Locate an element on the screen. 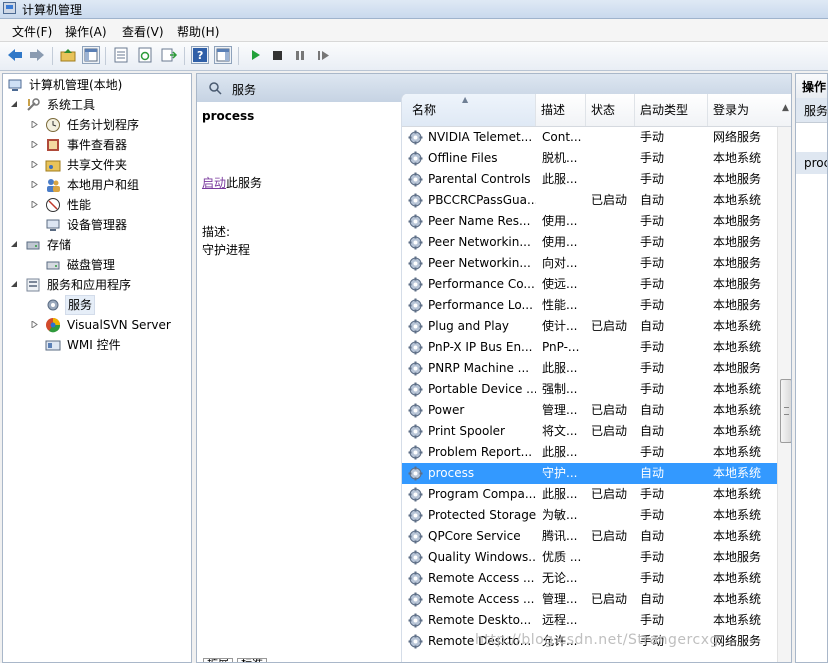  column-startup-type: 启动类型 is located at coordinates (671, 110).